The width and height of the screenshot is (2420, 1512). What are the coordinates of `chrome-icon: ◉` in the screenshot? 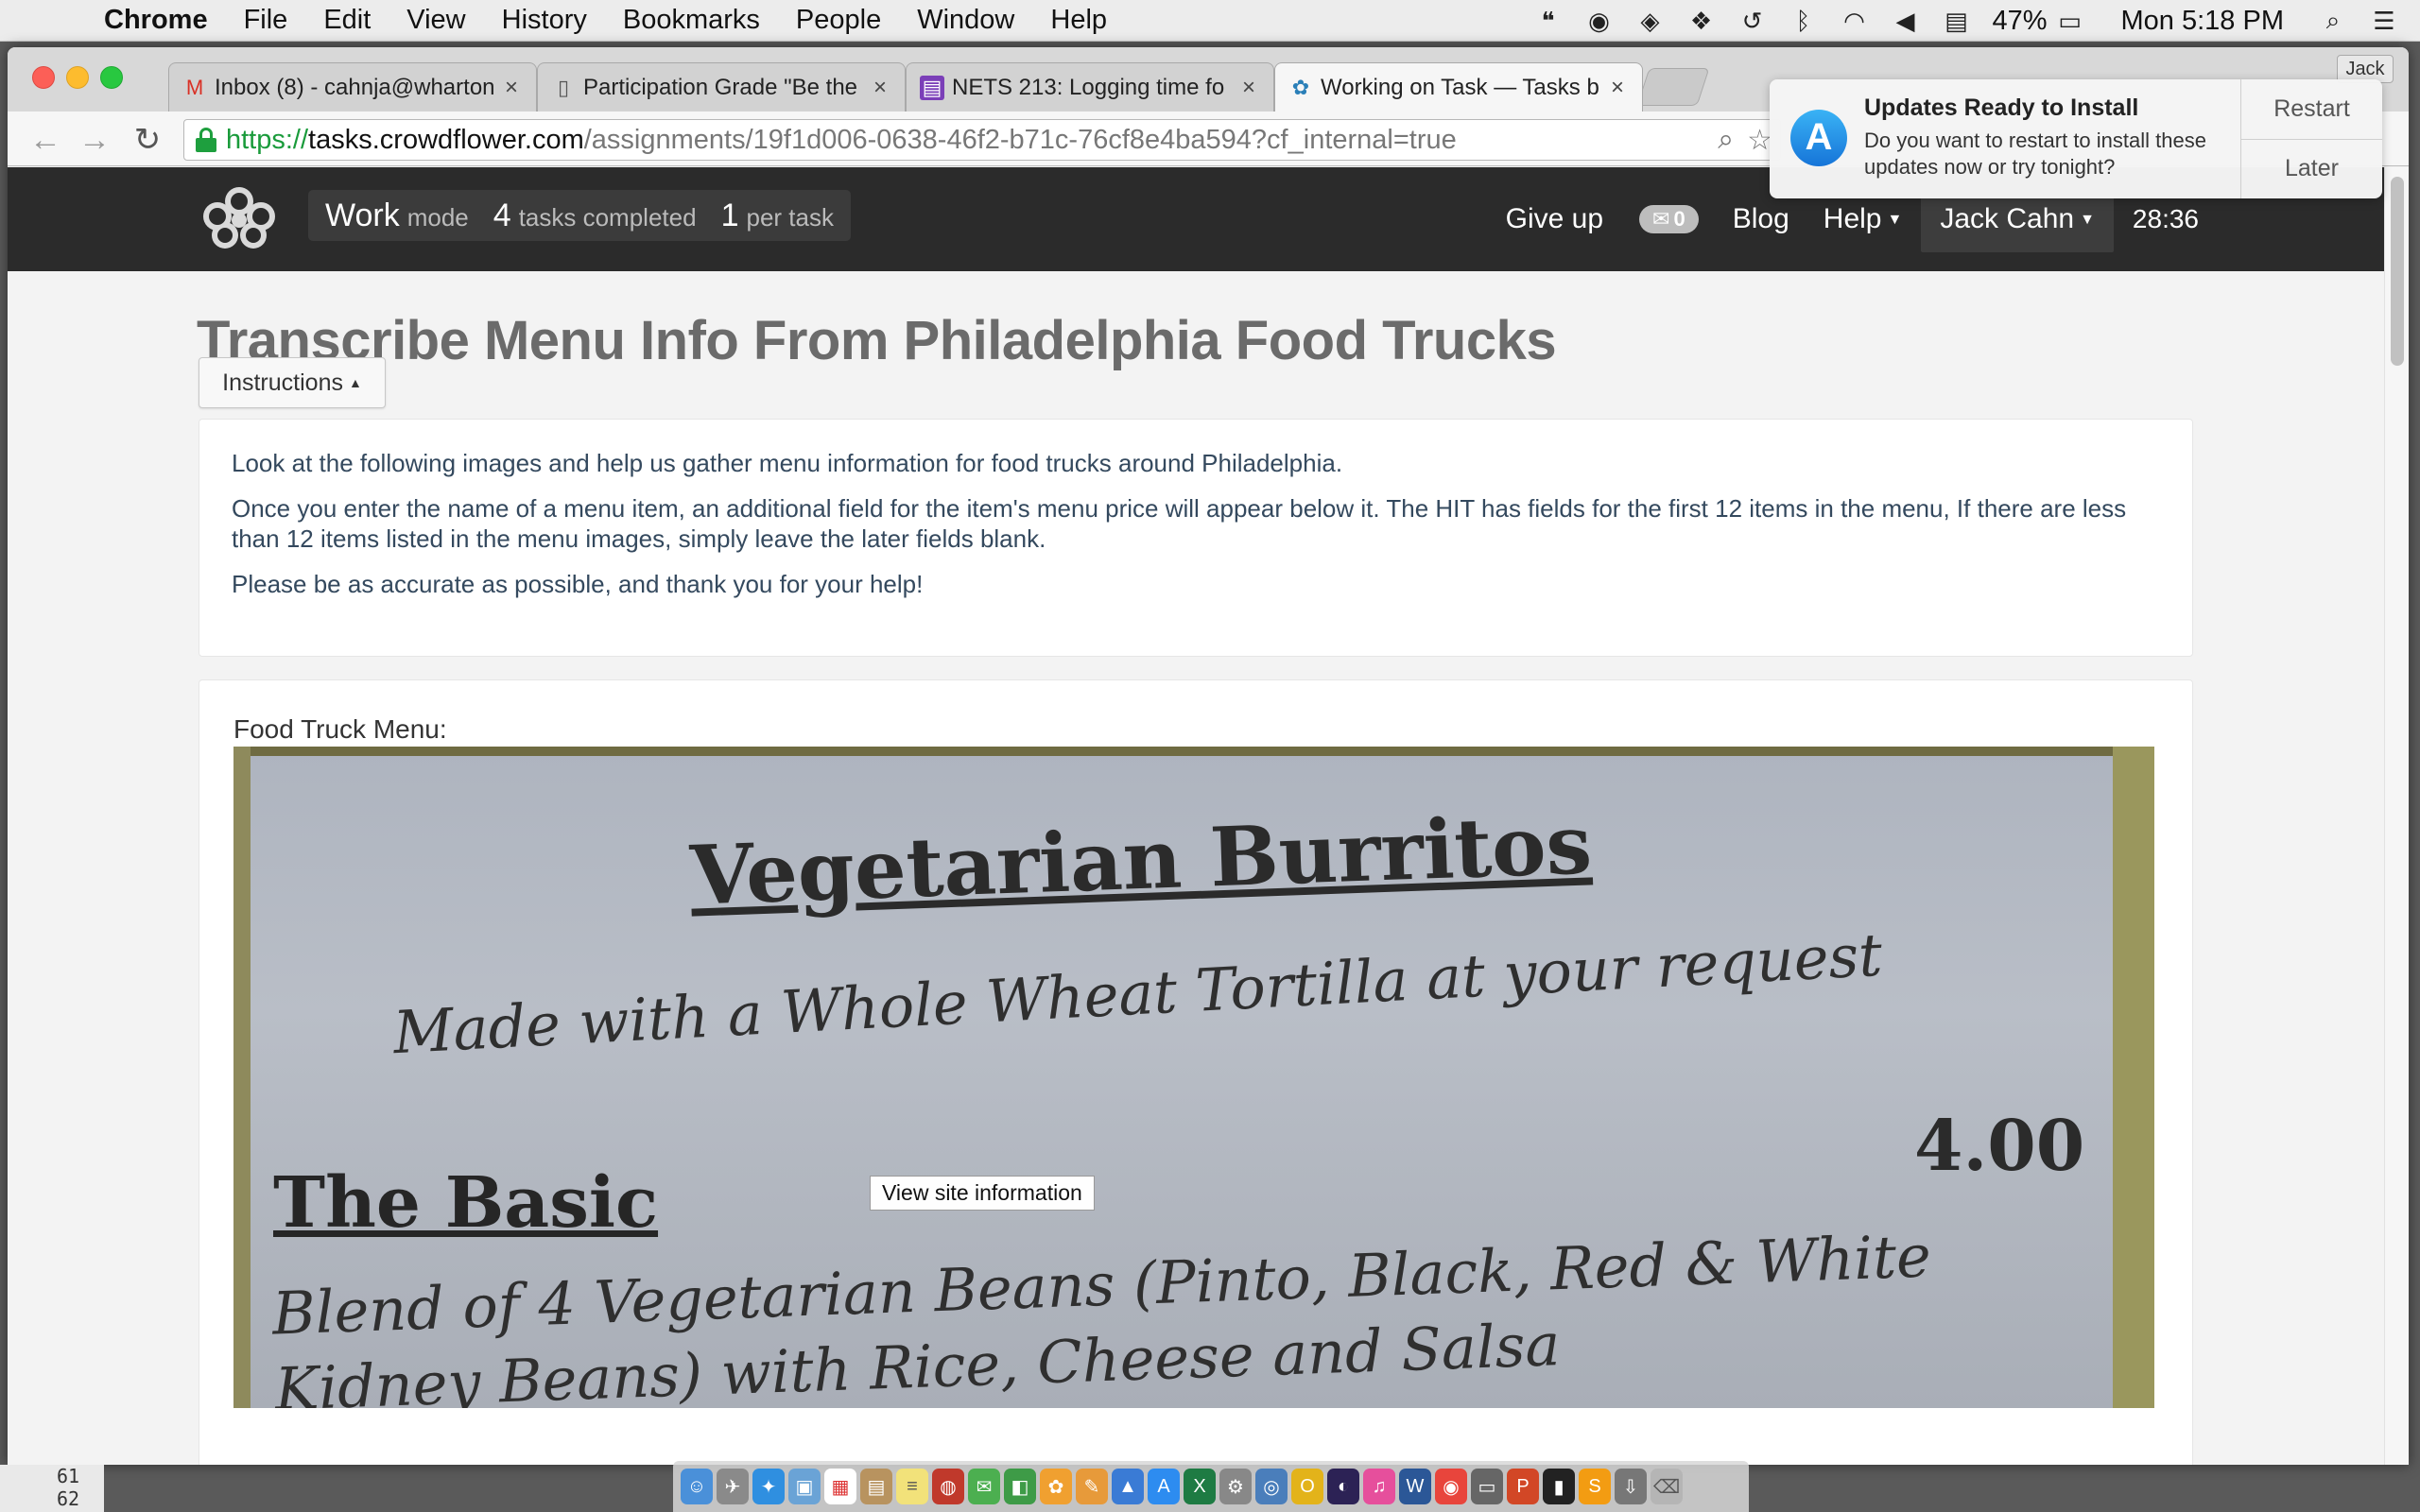 It's located at (1451, 1486).